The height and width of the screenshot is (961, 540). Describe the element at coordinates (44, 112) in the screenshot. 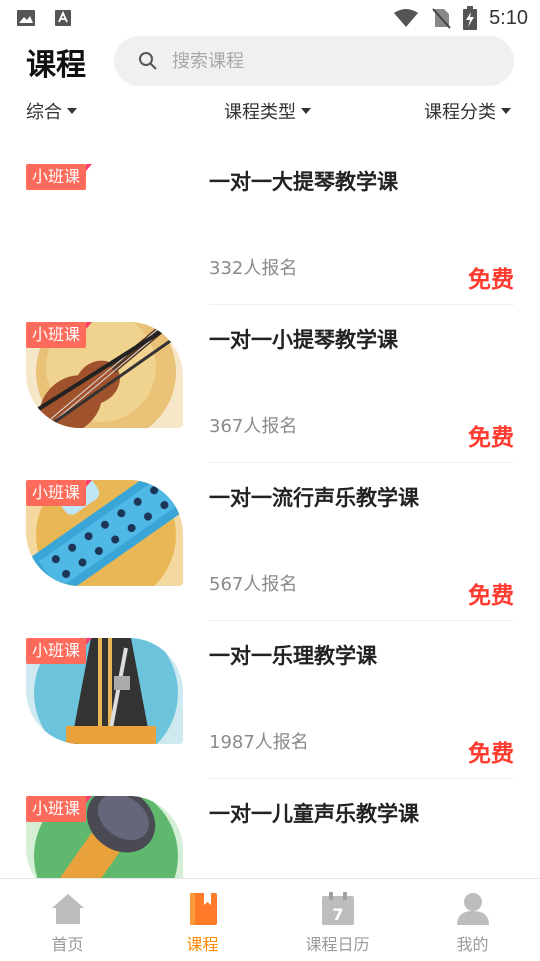

I see `filter-label: 综合` at that location.